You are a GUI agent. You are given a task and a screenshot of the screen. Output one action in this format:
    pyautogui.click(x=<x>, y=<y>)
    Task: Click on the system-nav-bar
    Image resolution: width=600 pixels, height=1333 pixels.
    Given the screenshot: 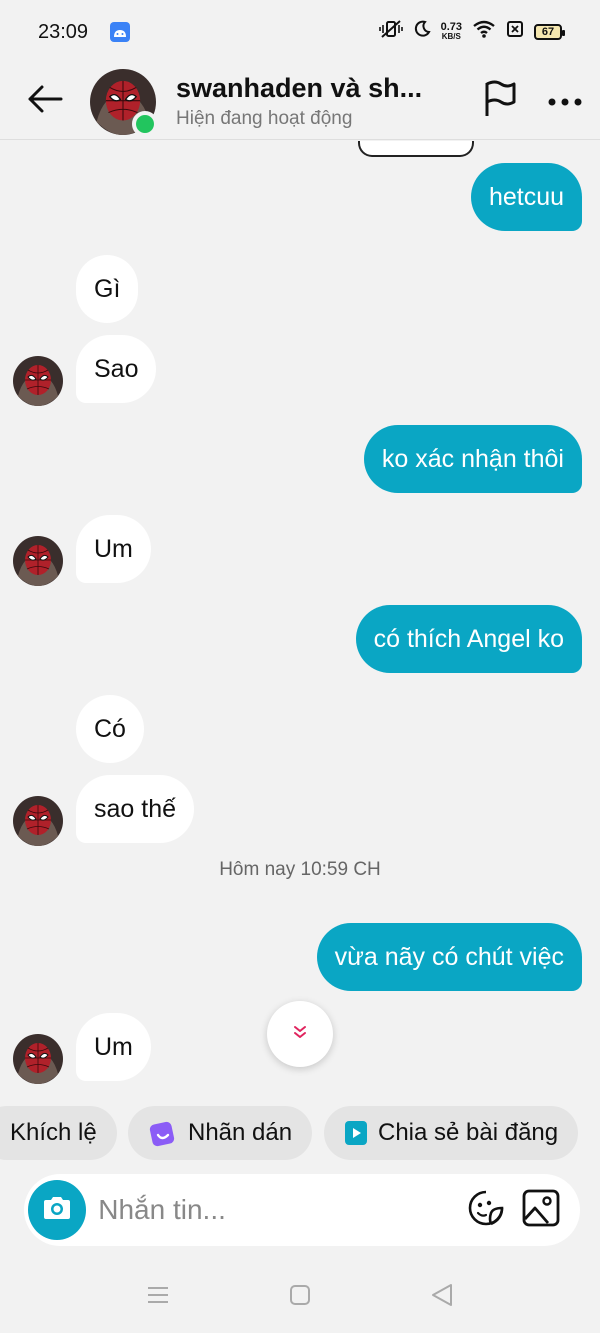 What is the action you would take?
    pyautogui.click(x=300, y=1297)
    